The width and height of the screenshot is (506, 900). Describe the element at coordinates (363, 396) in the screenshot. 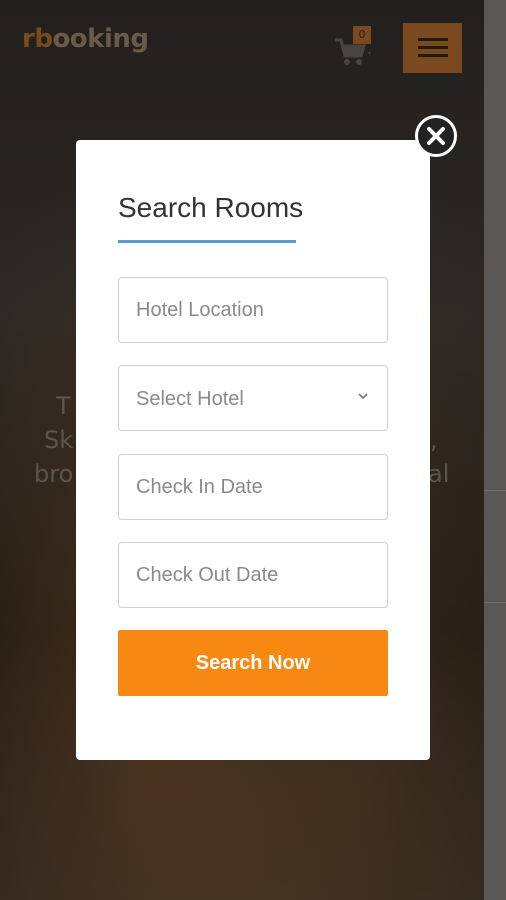

I see `chevron-down-icon` at that location.